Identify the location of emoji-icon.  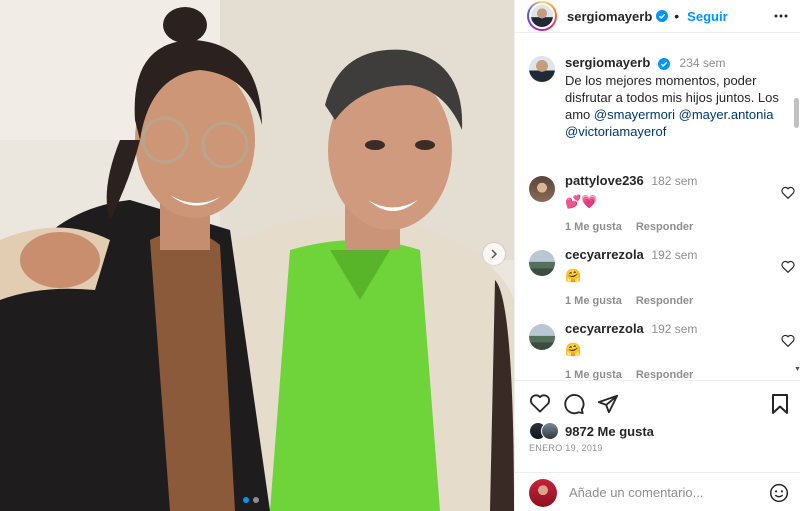
(779, 493).